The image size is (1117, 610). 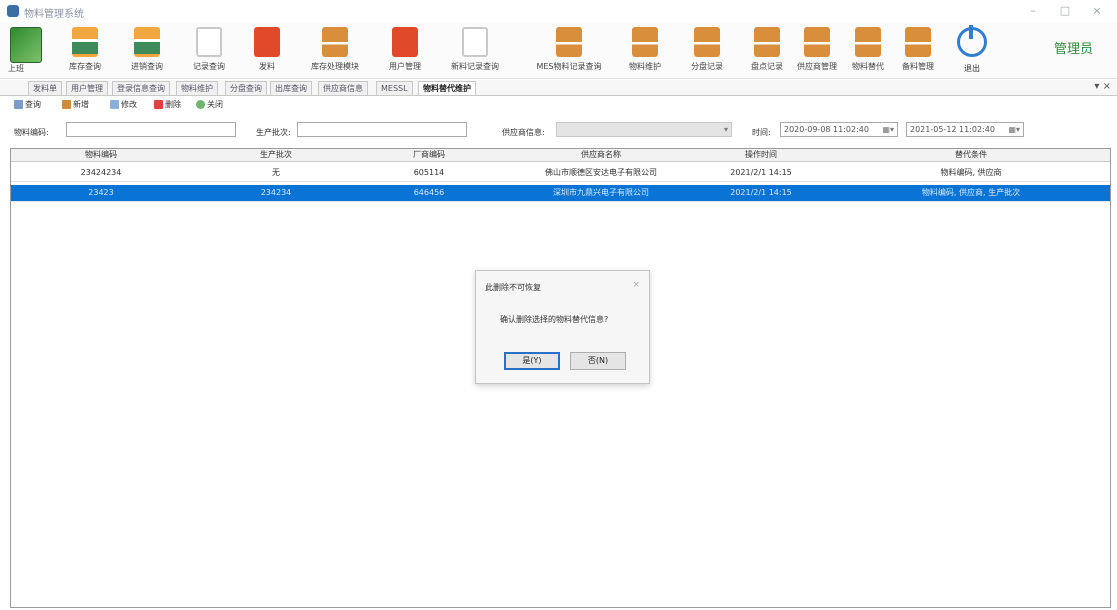 What do you see at coordinates (1033, 11) in the screenshot?
I see `minimize-button: –` at bounding box center [1033, 11].